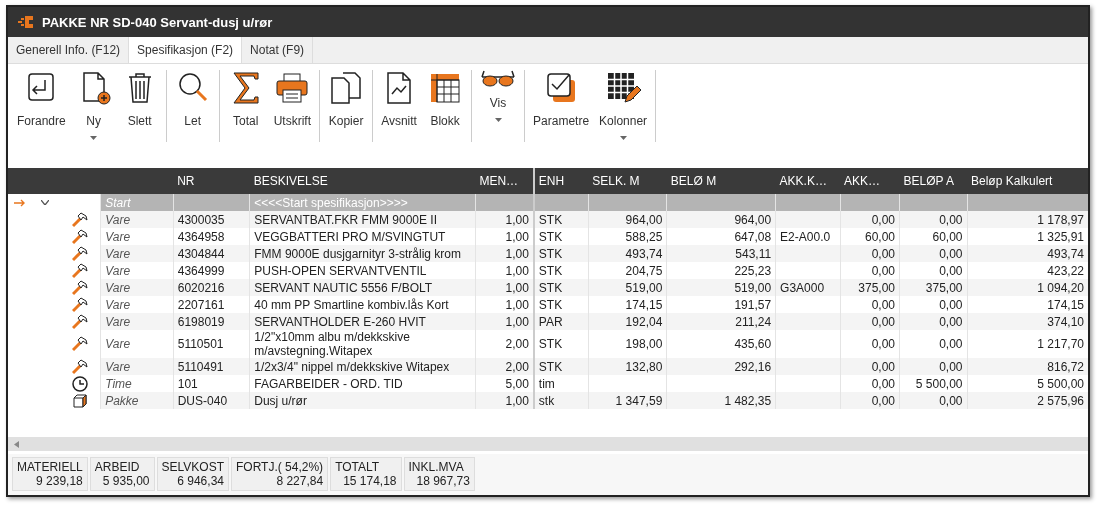 The width and height of the screenshot is (1098, 505). Describe the element at coordinates (352, 366) in the screenshot. I see `table-cell: 1/2x3/4" nippel m/dekkskive Witapex` at that location.